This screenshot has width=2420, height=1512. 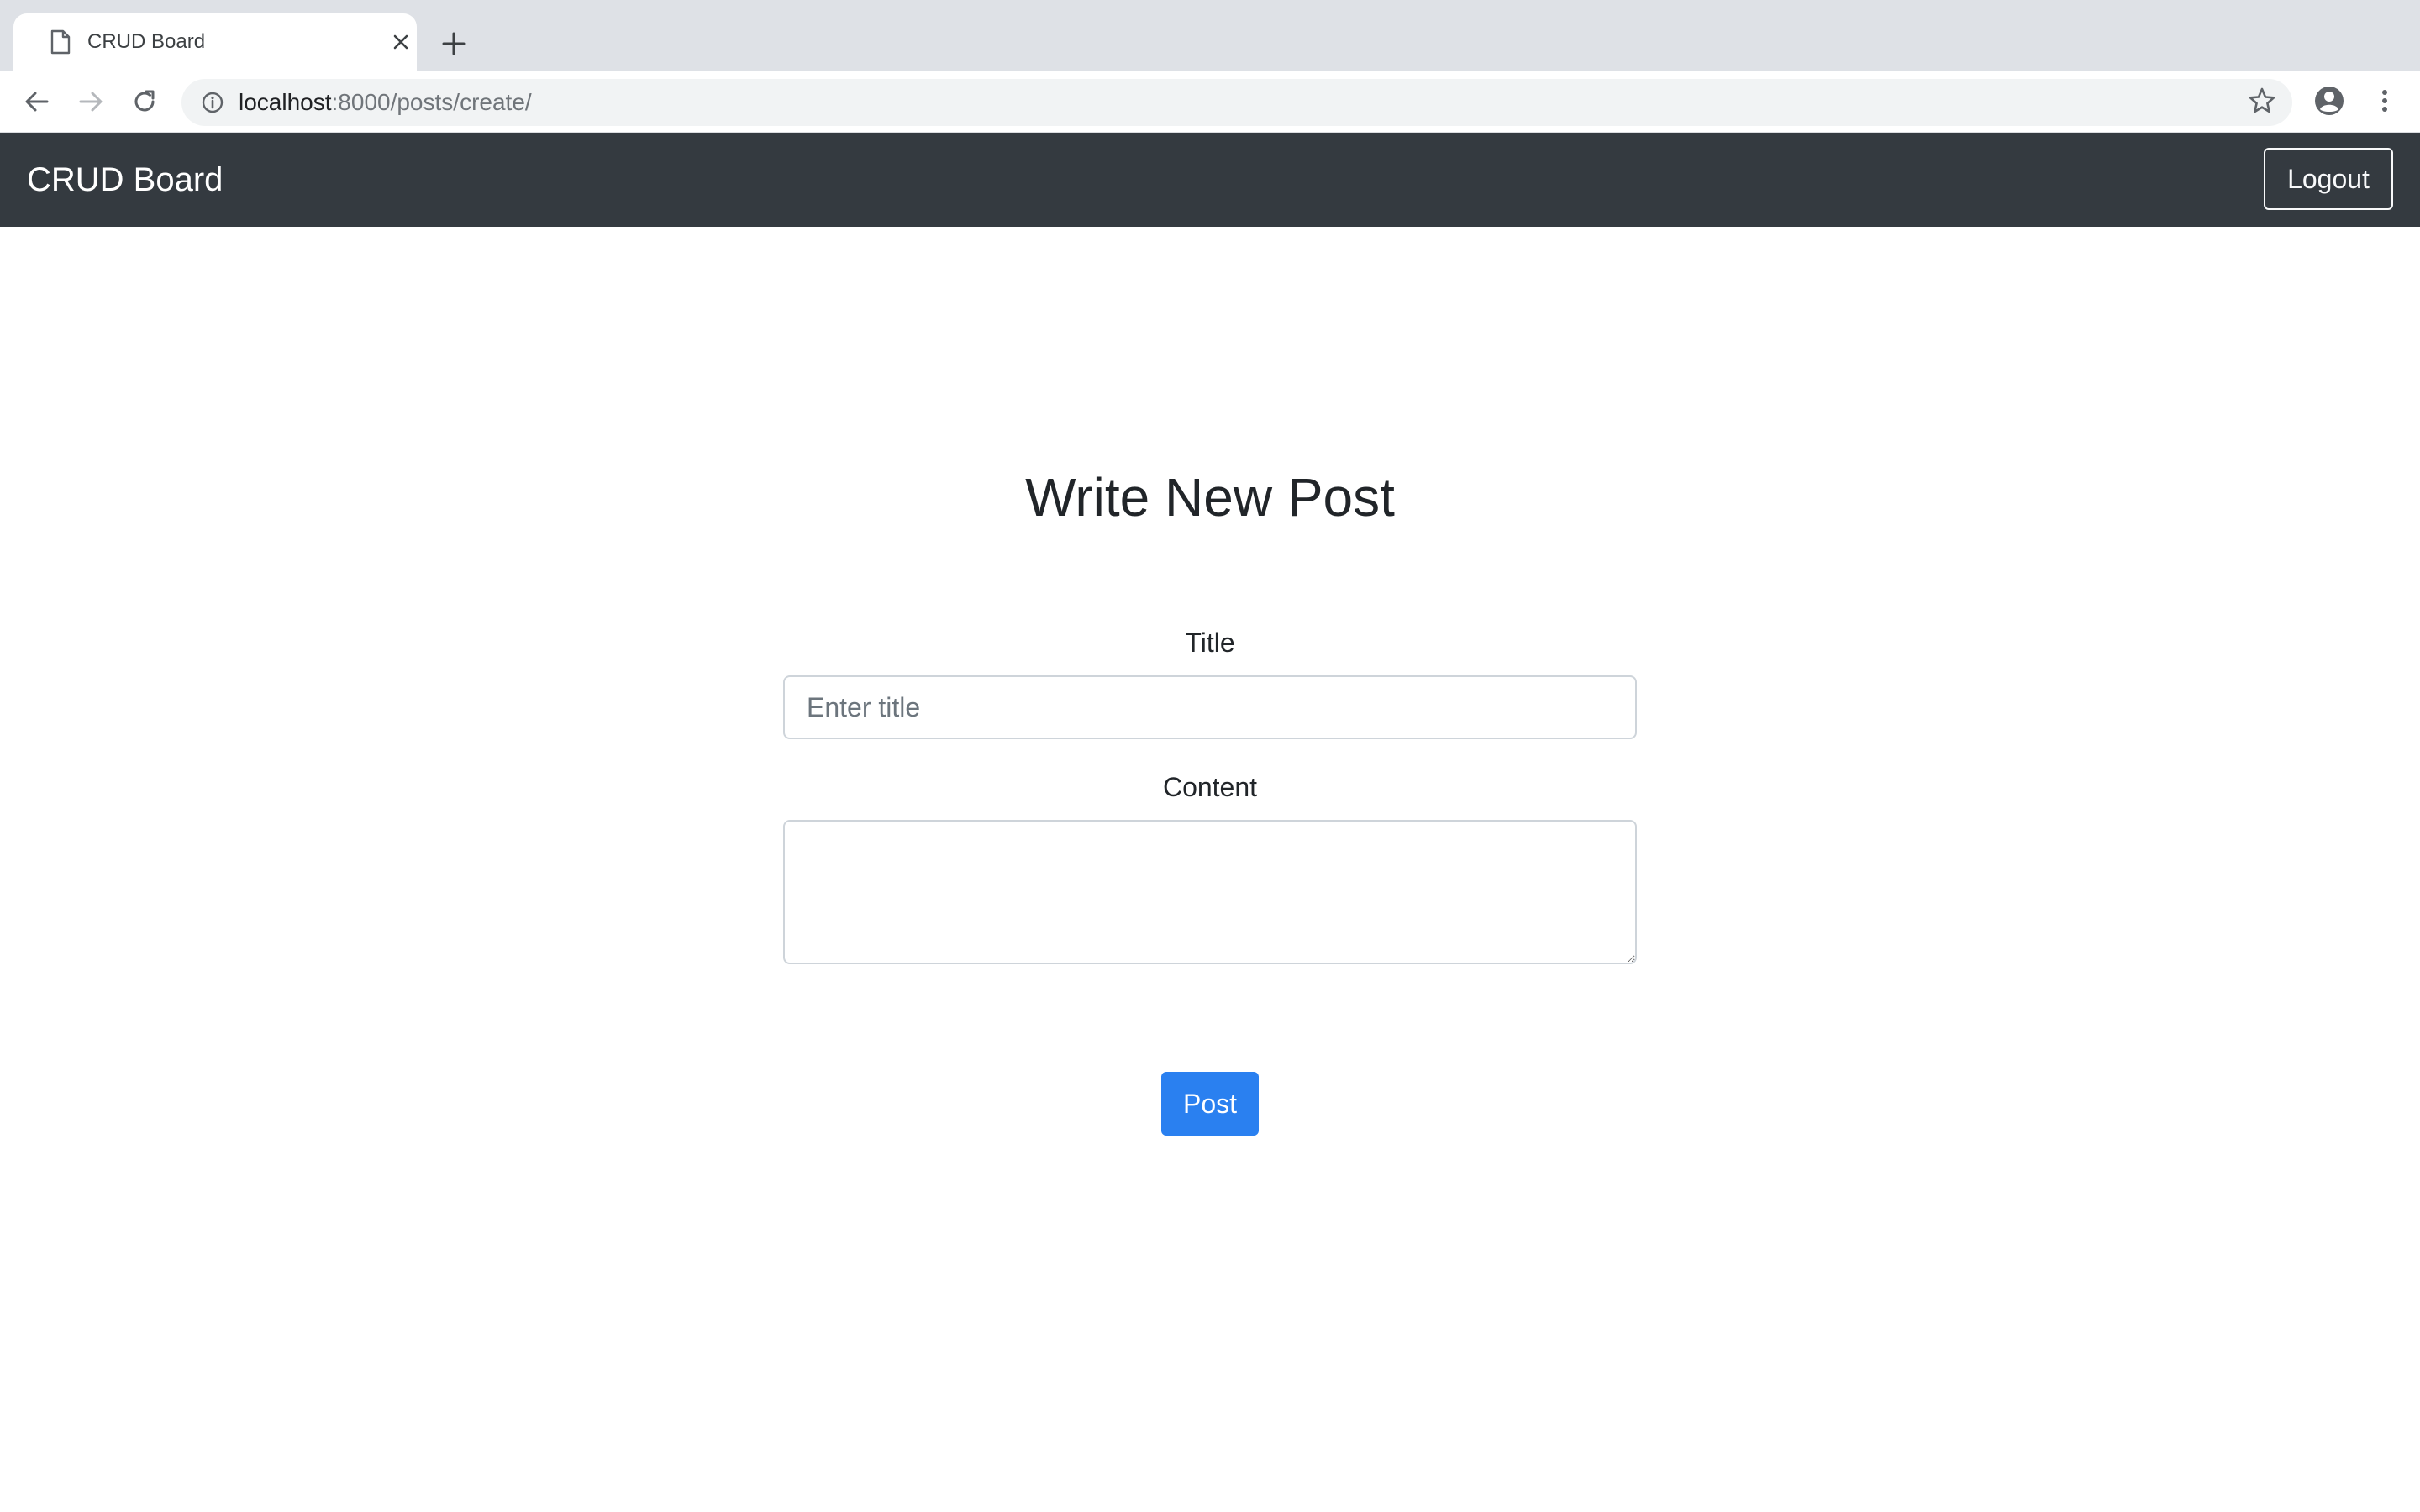 I want to click on url-host: localhost, so click(x=285, y=102).